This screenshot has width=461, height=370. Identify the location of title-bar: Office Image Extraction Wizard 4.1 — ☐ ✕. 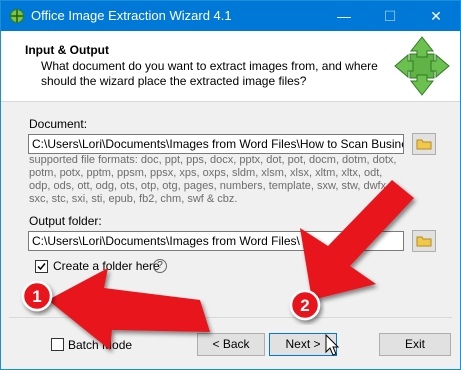
(230, 16).